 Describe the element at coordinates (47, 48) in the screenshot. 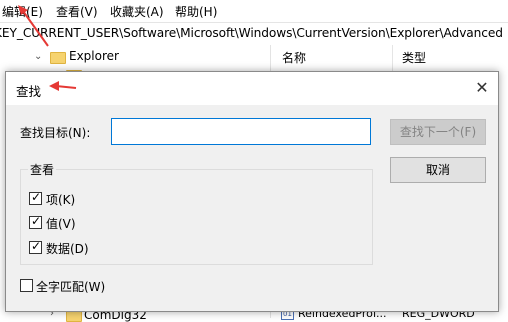

I see `annotation-arrows` at that location.